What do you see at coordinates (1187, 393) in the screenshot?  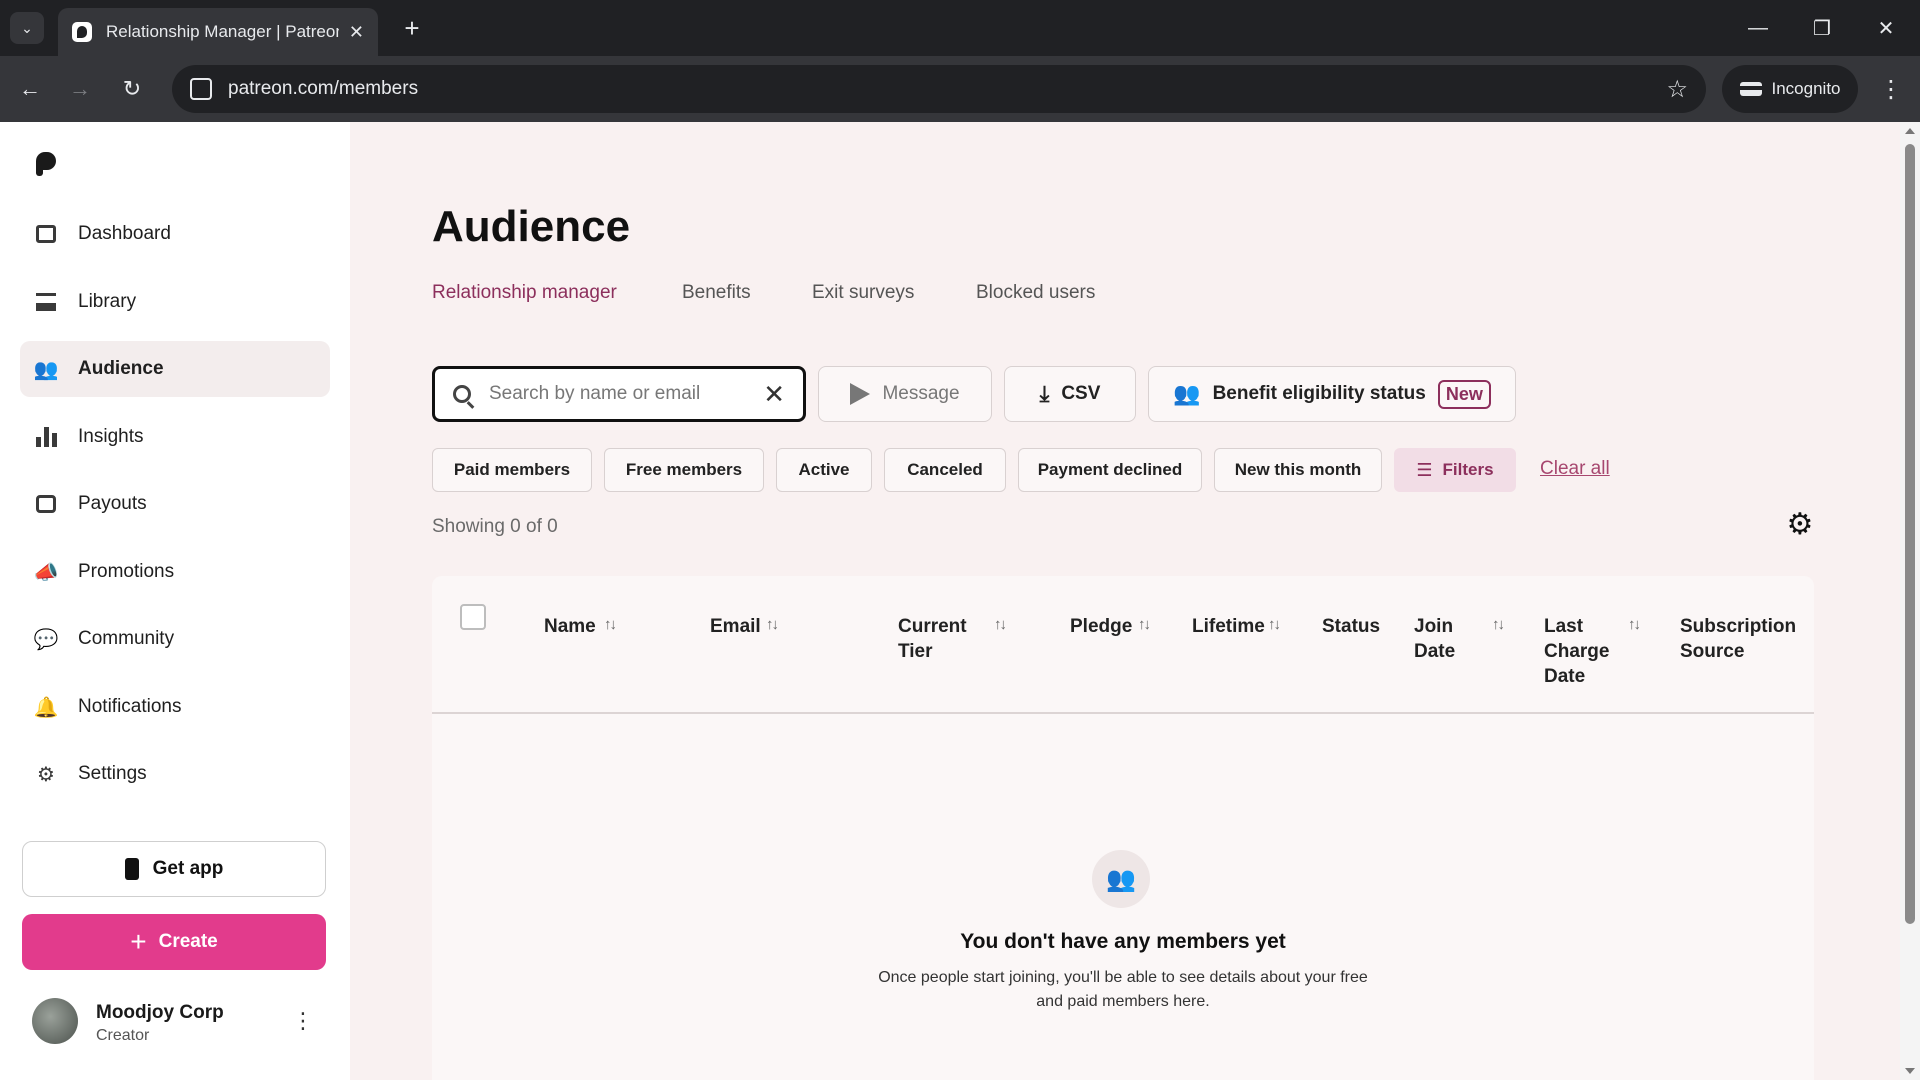 I see `people-icon: 👥` at bounding box center [1187, 393].